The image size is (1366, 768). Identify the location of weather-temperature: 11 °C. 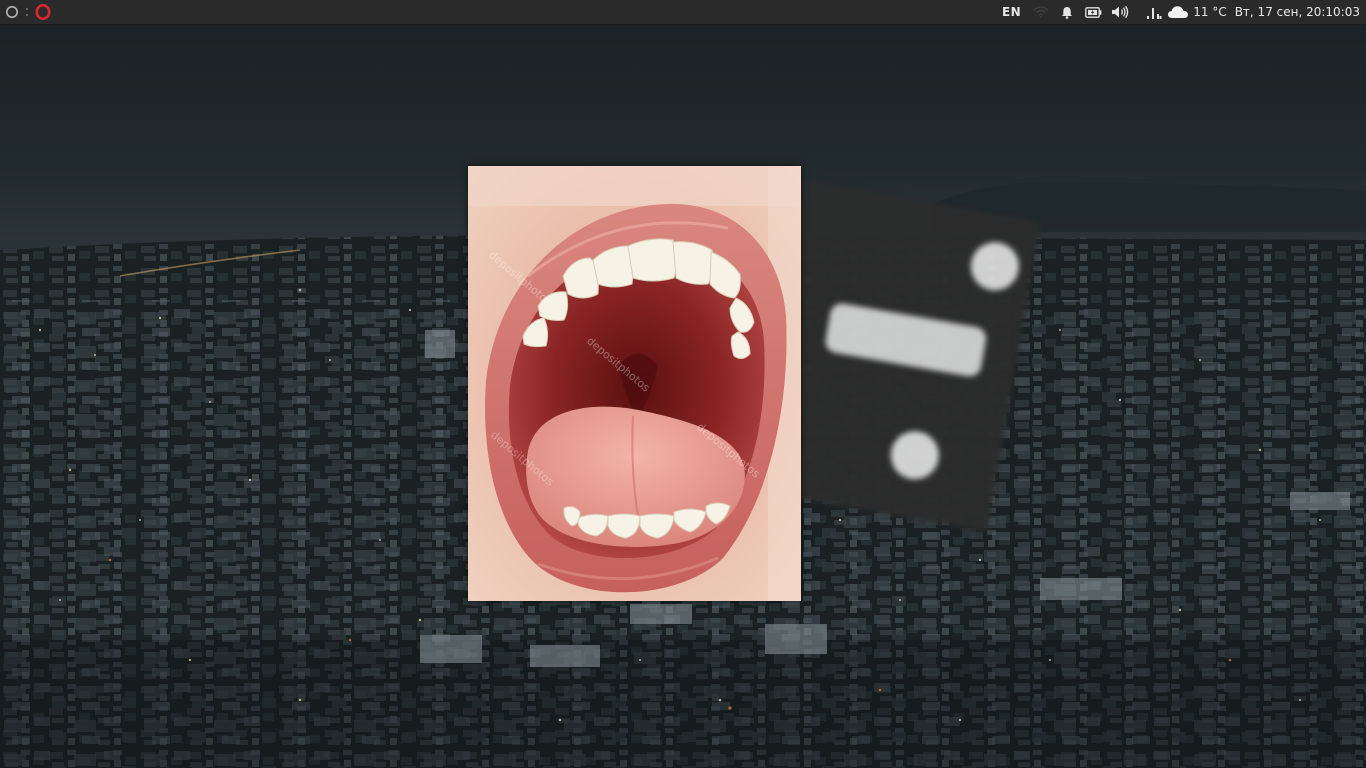
(1209, 12).